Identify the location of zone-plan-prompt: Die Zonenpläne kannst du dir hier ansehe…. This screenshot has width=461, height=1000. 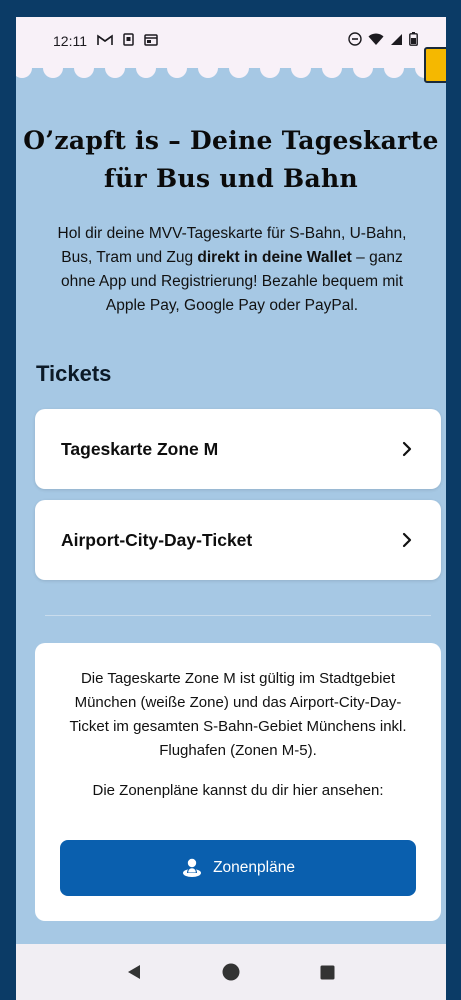
(238, 790).